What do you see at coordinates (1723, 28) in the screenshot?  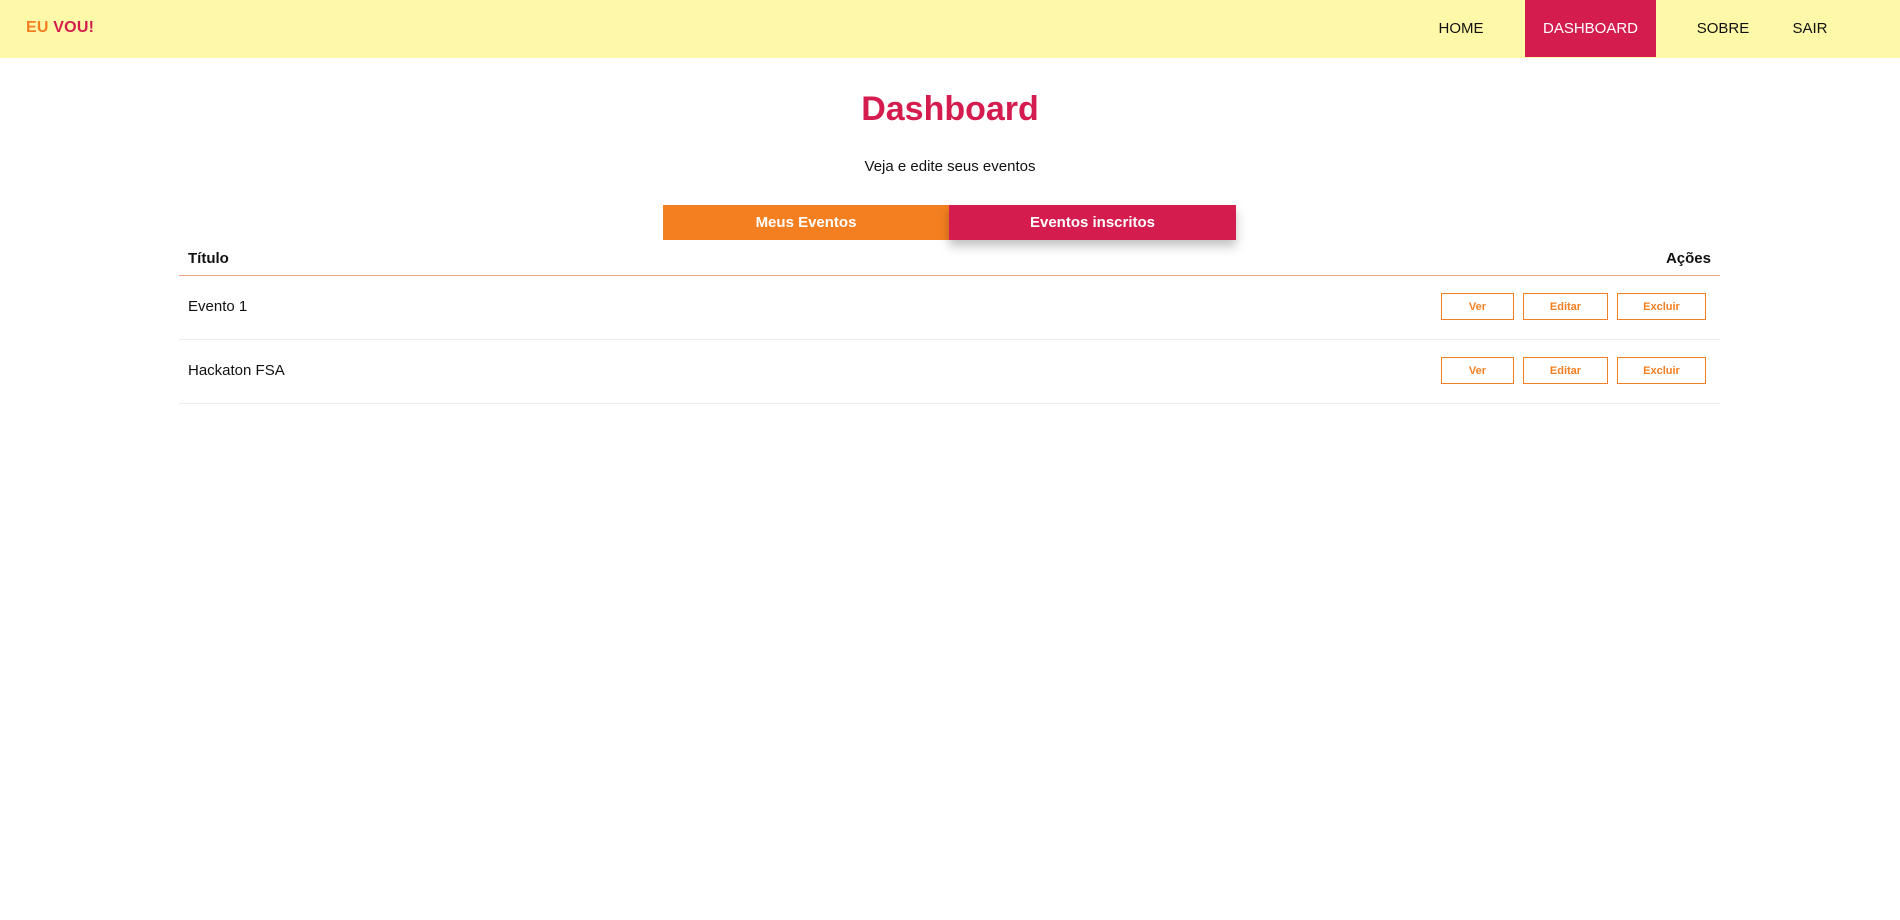 I see `nav-sobre-link: SOBRE` at bounding box center [1723, 28].